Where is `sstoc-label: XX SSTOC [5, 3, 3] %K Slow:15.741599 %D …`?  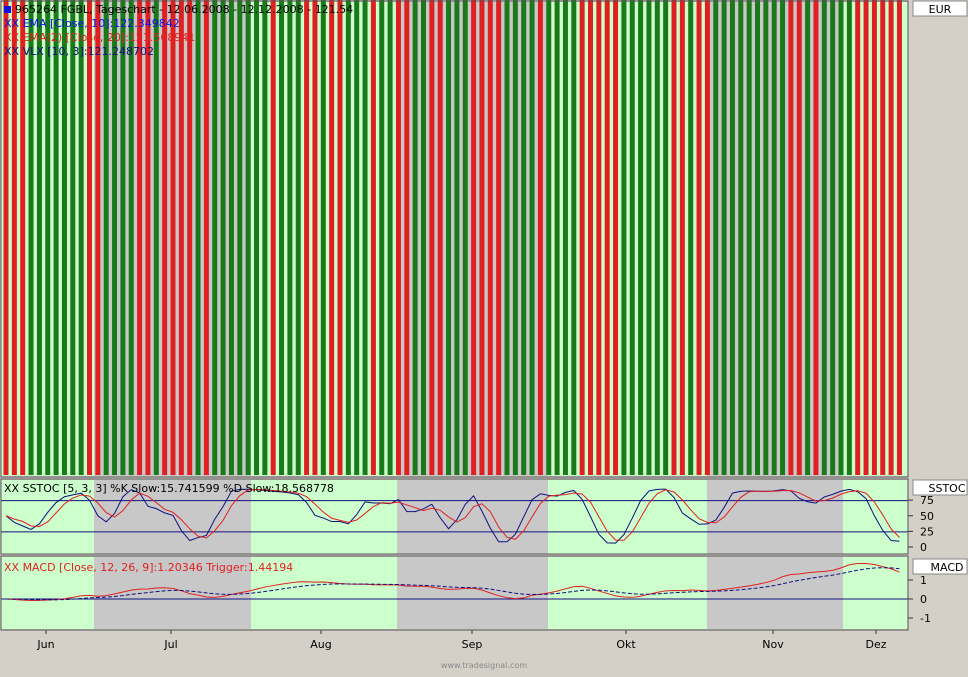
sstoc-label: XX SSTOC [5, 3, 3] %K Slow:15.741599 %D … is located at coordinates (169, 488).